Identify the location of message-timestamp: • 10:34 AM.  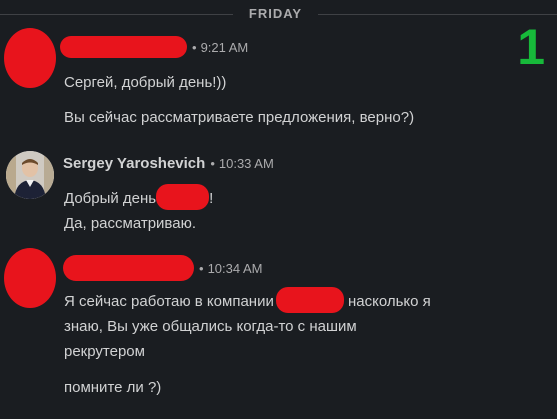
(231, 268).